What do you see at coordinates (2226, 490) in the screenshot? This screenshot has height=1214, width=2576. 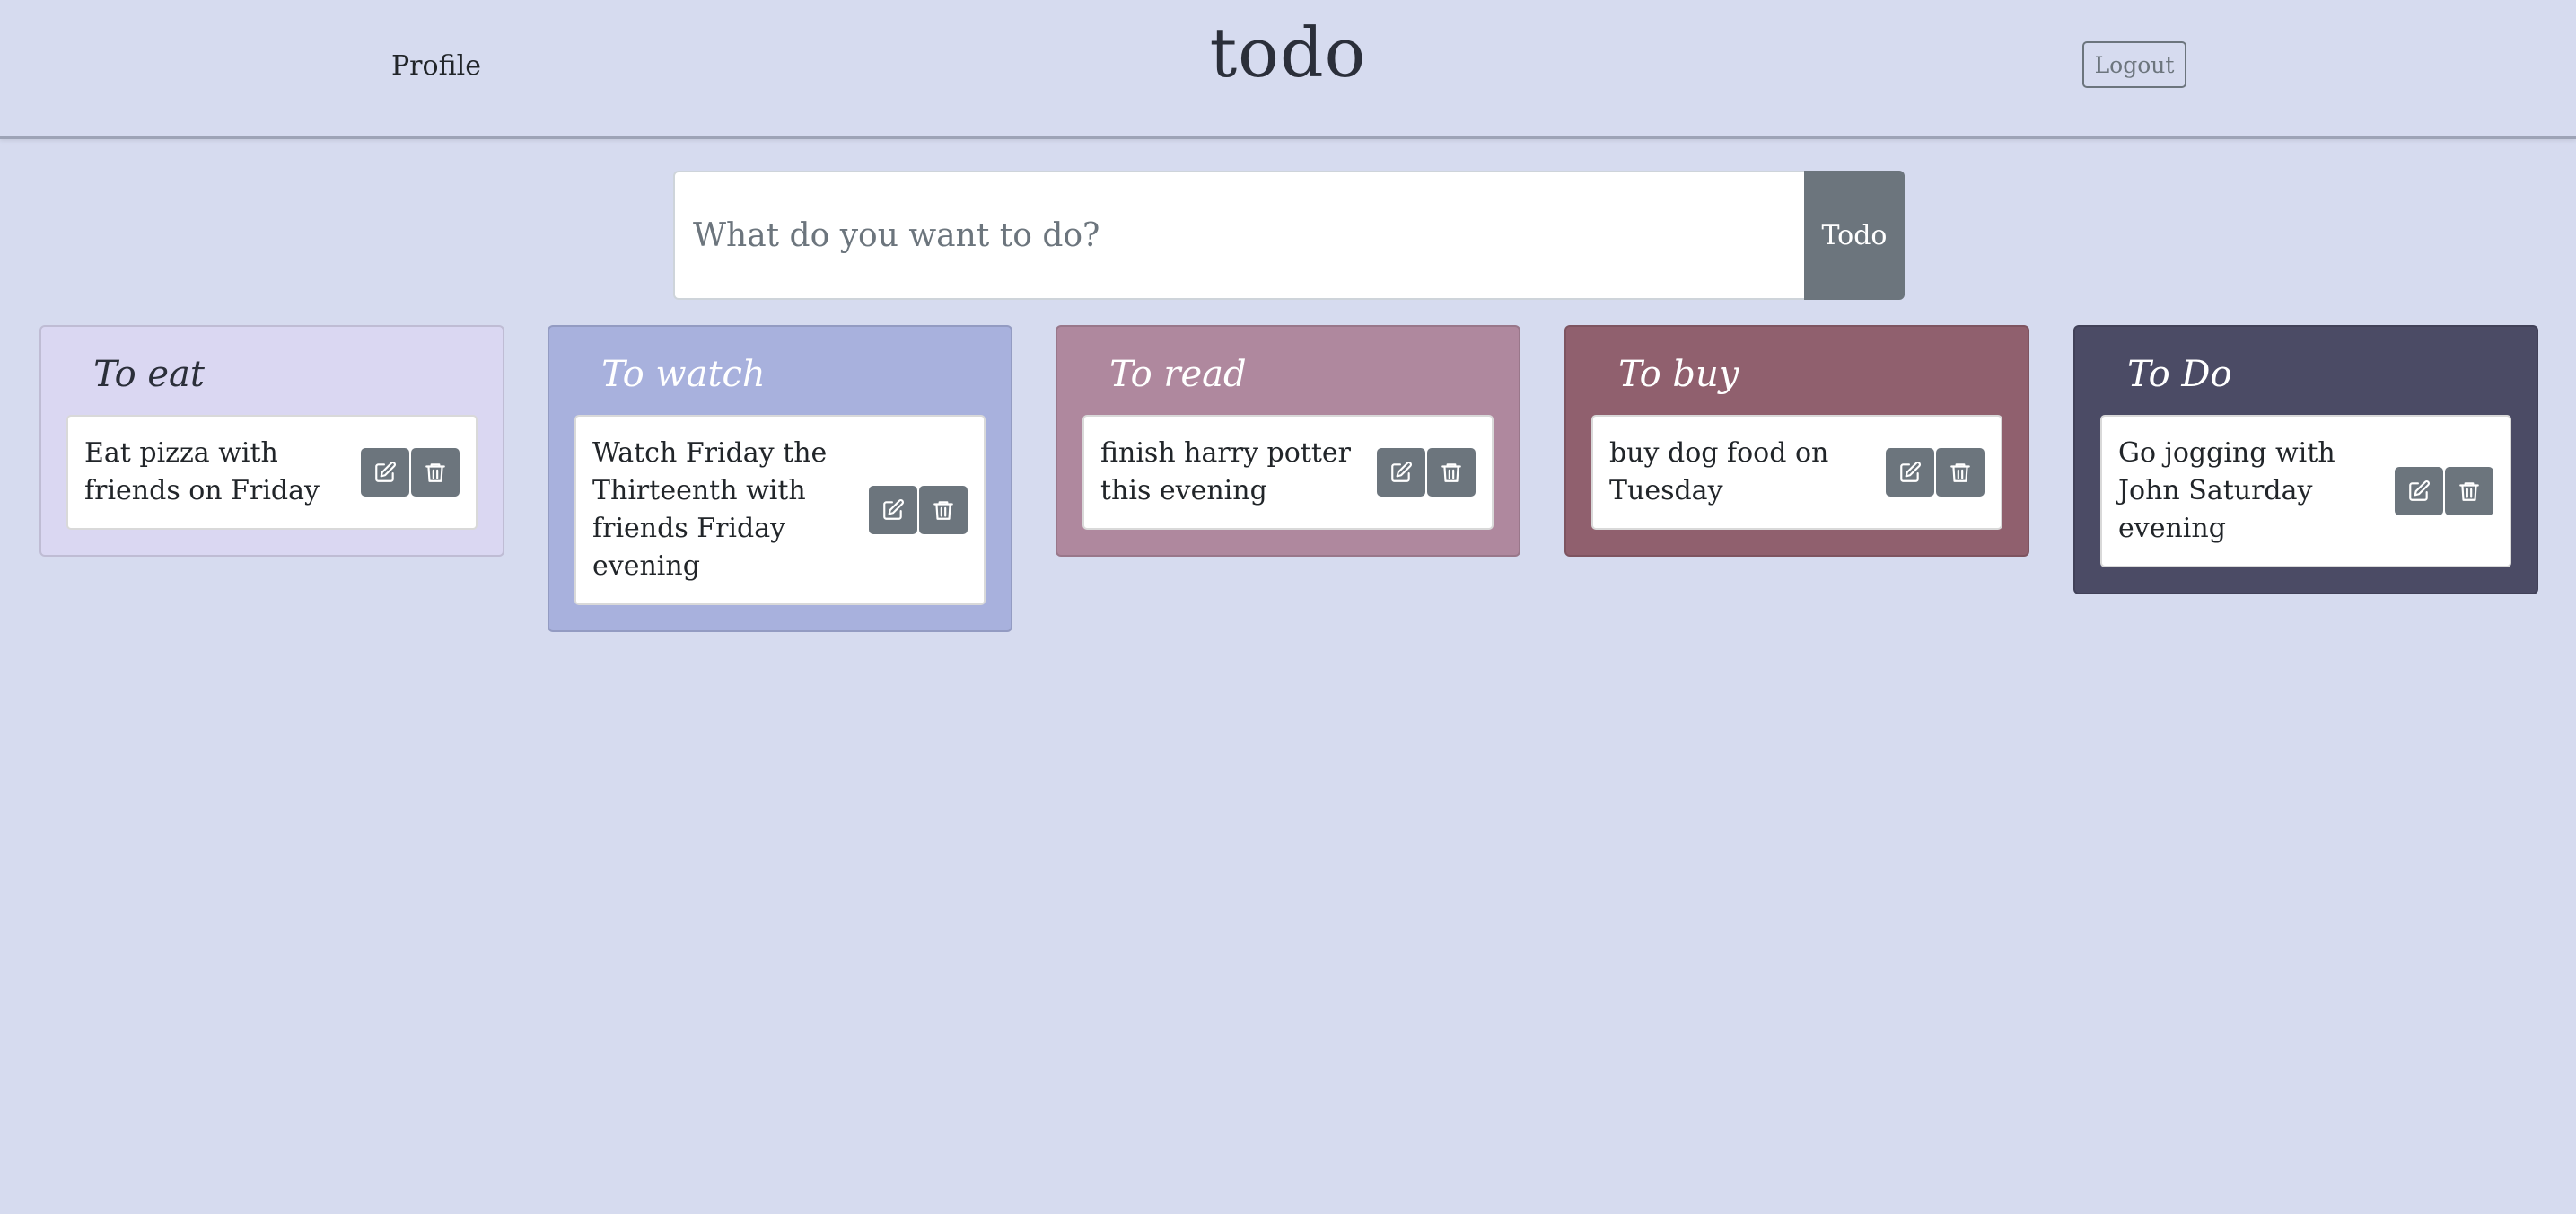 I see `todo-text: Go jogging with John Saturday evening` at bounding box center [2226, 490].